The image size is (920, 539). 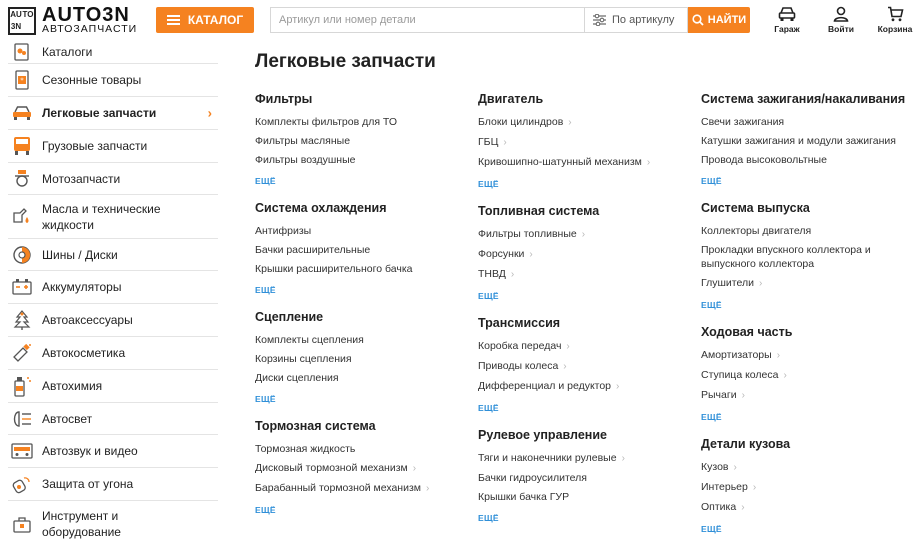 I want to click on sidebar-item-antitheft: Защита от угона, so click(x=113, y=484).